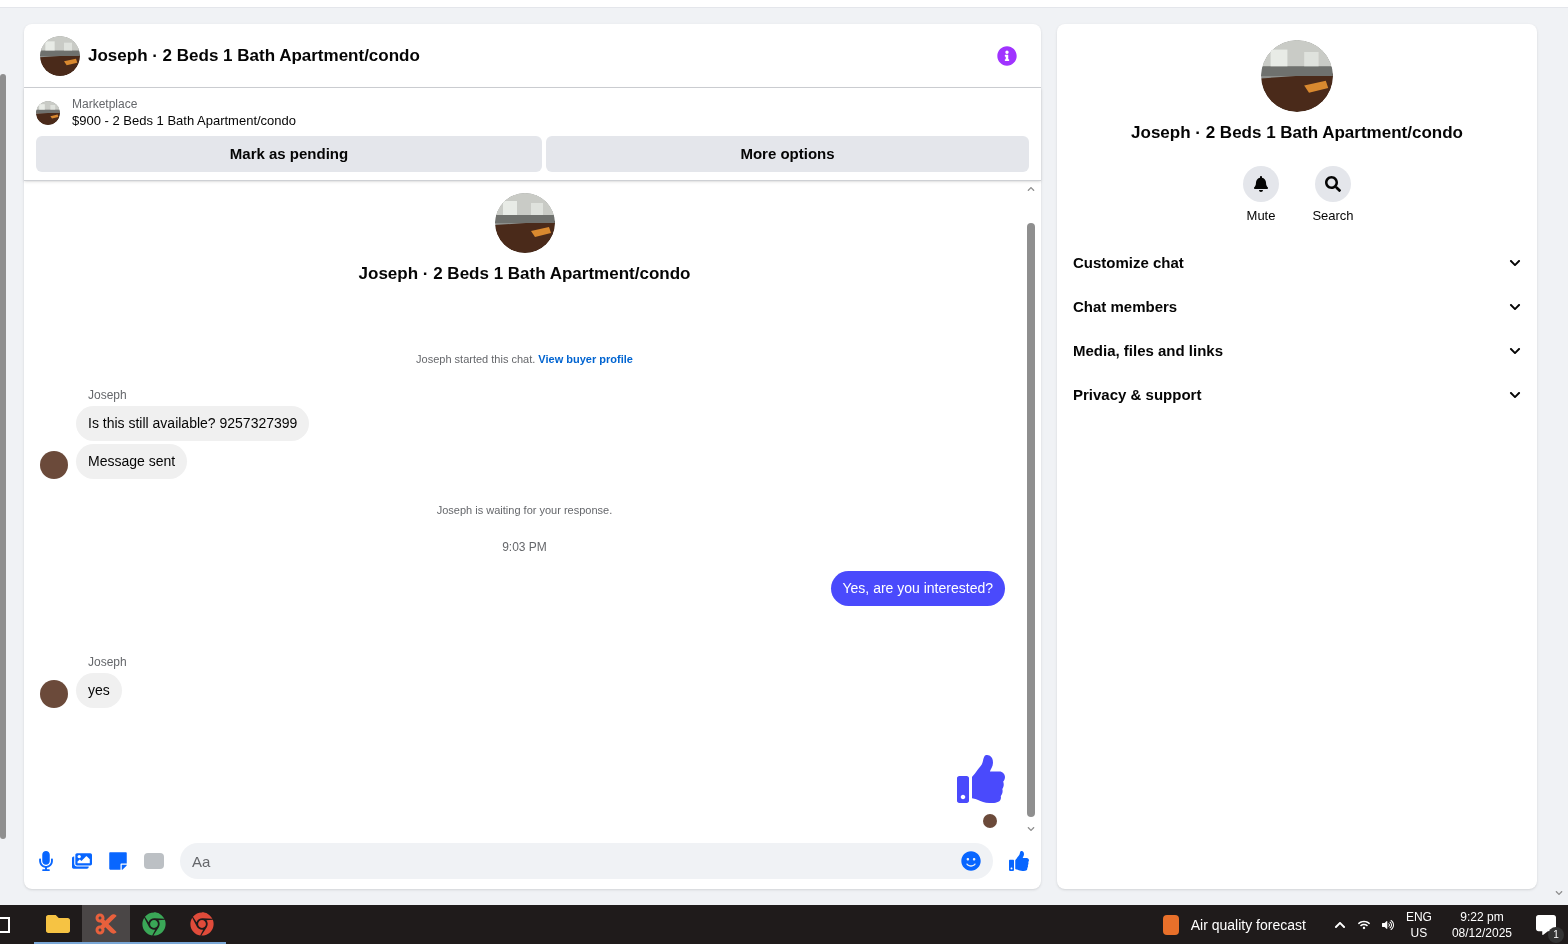 The height and width of the screenshot is (944, 1568). What do you see at coordinates (118, 861) in the screenshot?
I see `sticker-icon` at bounding box center [118, 861].